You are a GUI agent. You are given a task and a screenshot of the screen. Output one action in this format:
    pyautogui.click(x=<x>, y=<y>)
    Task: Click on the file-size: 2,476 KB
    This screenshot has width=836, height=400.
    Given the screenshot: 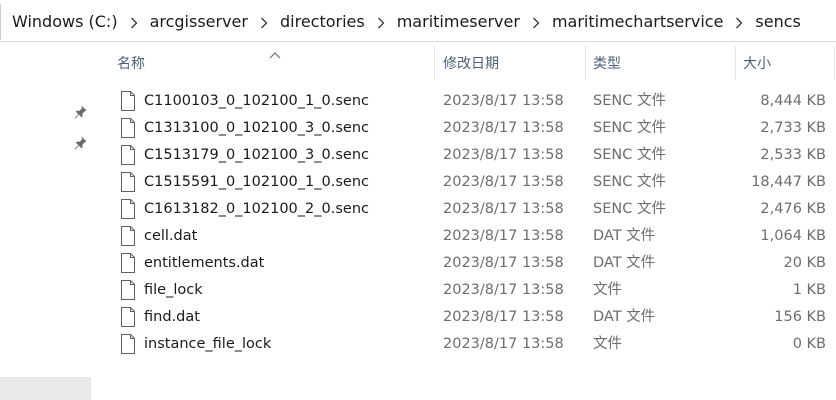 What is the action you would take?
    pyautogui.click(x=793, y=209)
    